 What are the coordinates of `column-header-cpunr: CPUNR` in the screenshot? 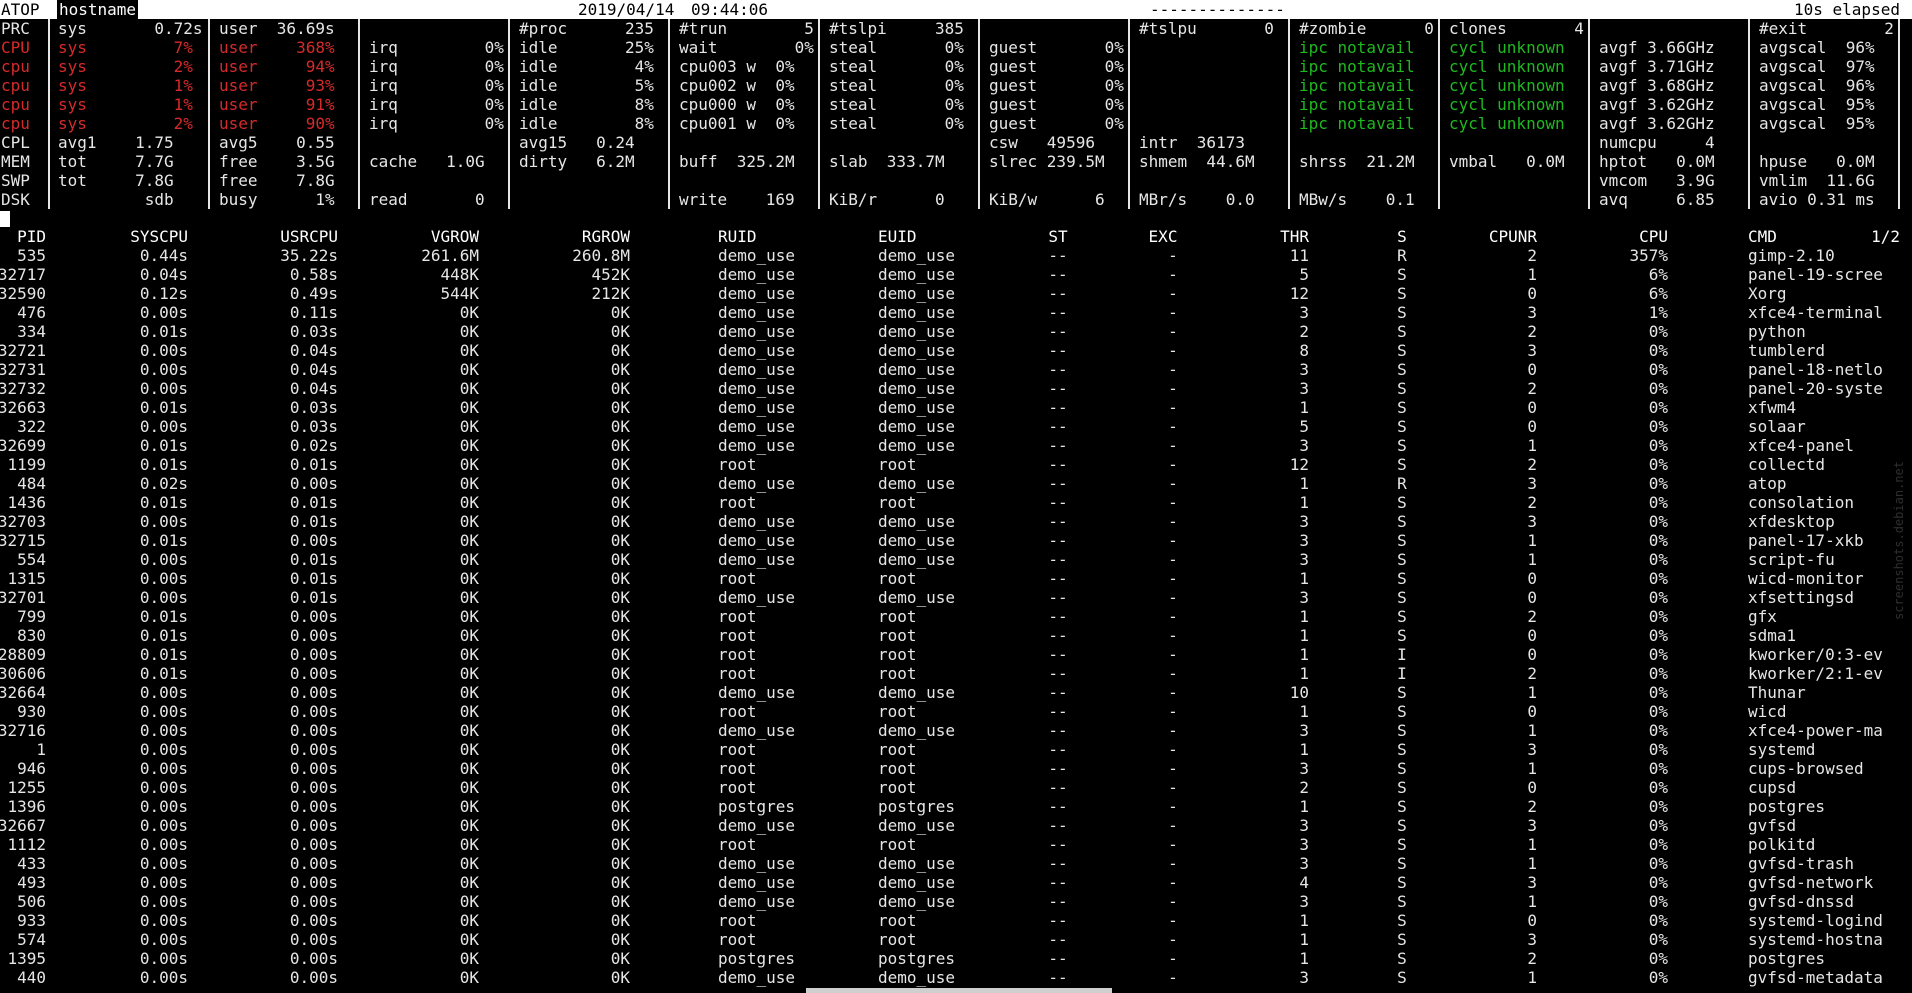 It's located at (1513, 236).